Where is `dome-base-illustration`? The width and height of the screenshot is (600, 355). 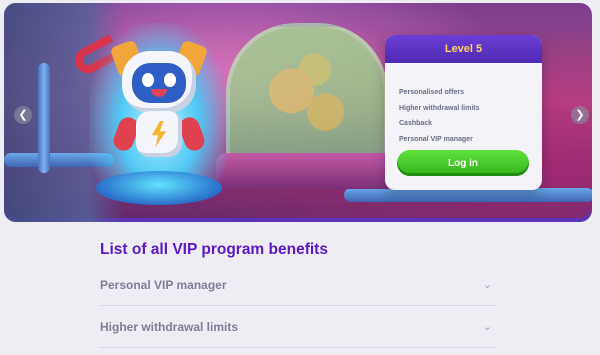 dome-base-illustration is located at coordinates (307, 171).